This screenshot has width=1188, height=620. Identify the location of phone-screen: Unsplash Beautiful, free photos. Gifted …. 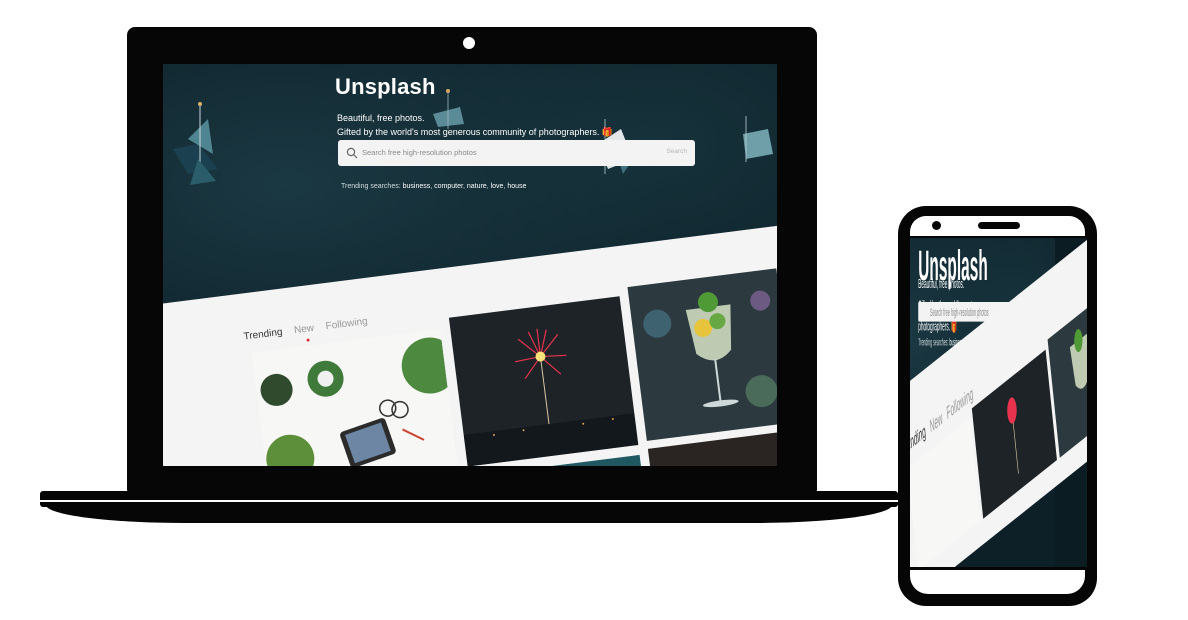
(998, 402).